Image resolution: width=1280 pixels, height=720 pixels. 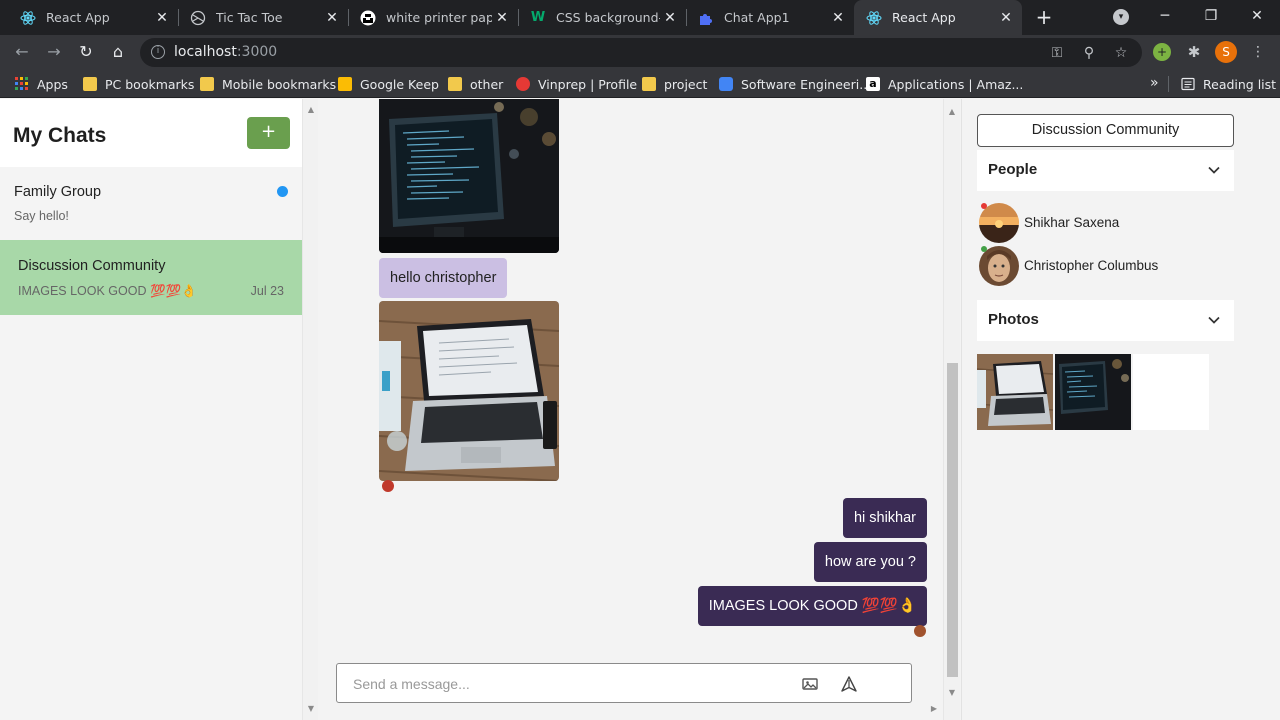 I want to click on unsplash-icon, so click(x=368, y=18).